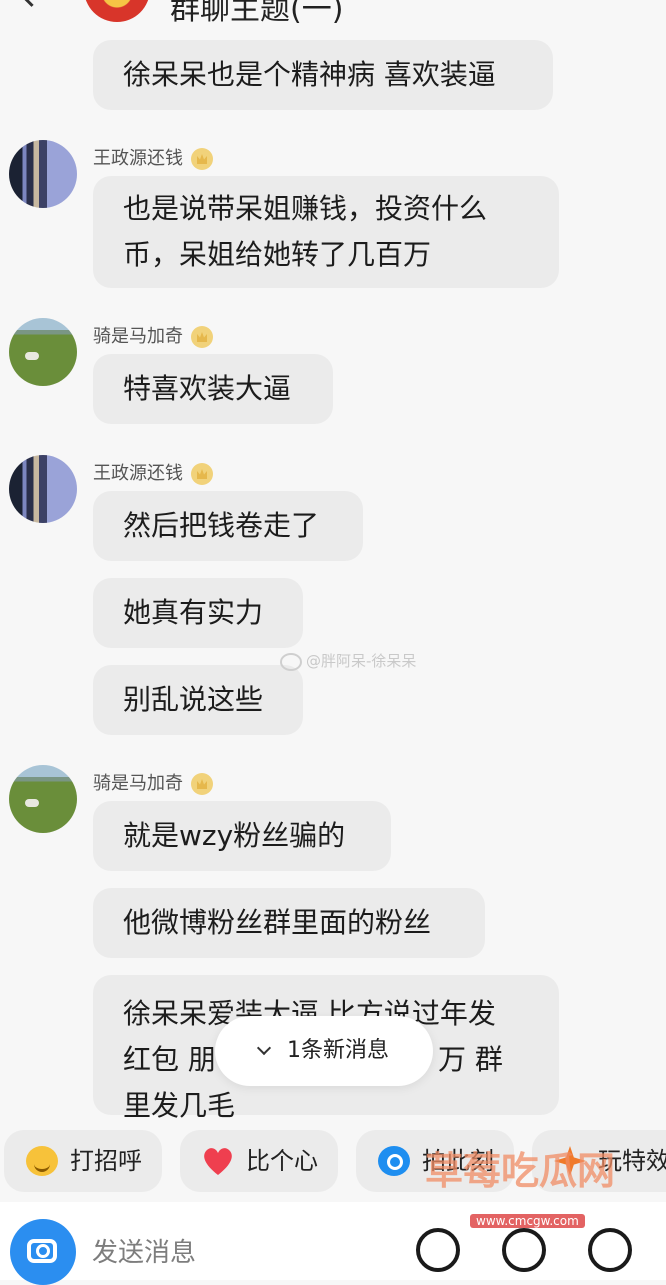  What do you see at coordinates (524, 1250) in the screenshot?
I see `emoji-icon` at bounding box center [524, 1250].